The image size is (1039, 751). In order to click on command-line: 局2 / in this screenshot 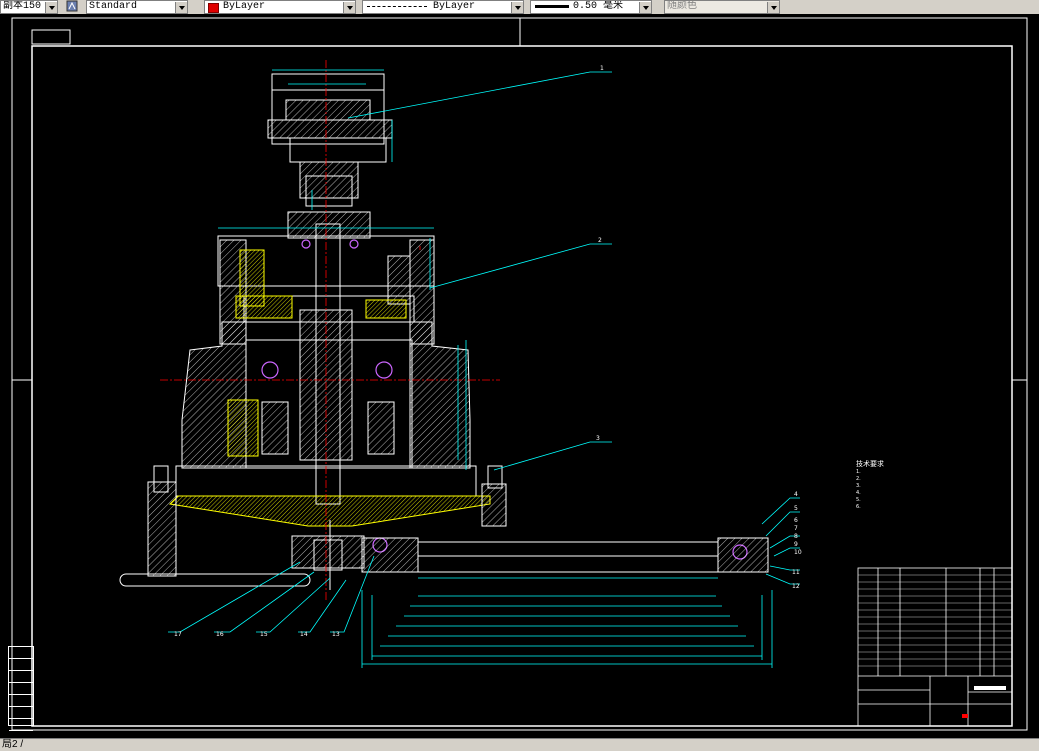, I will do `click(519, 744)`.